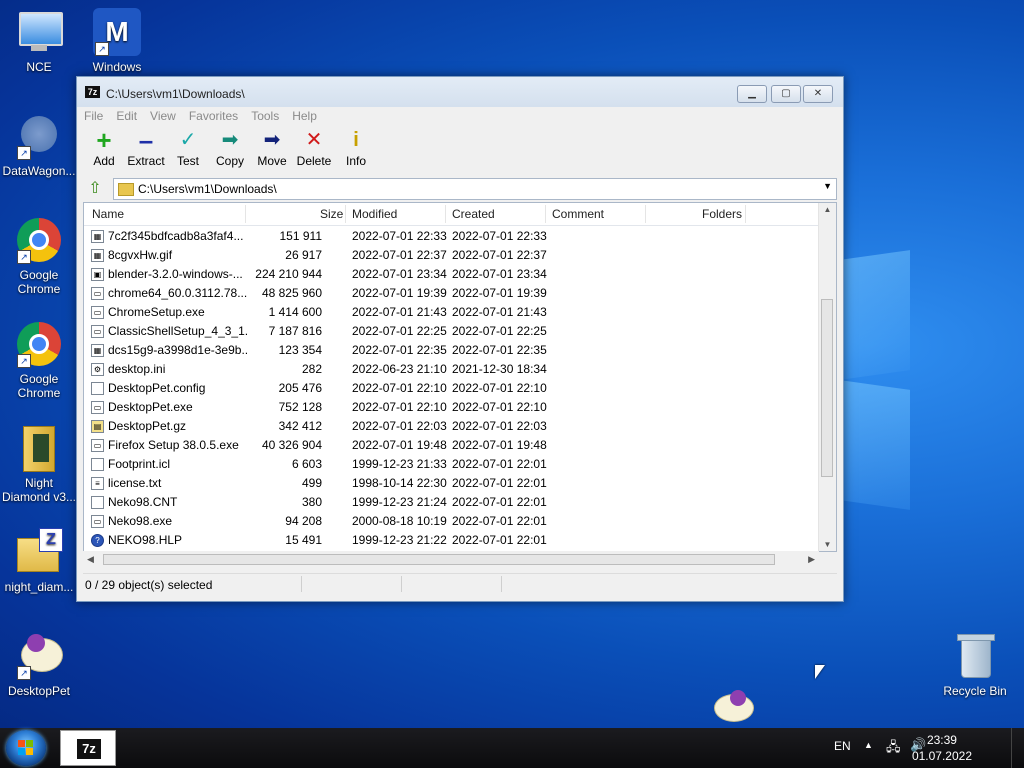  I want to click on info-button: i Info, so click(356, 148).